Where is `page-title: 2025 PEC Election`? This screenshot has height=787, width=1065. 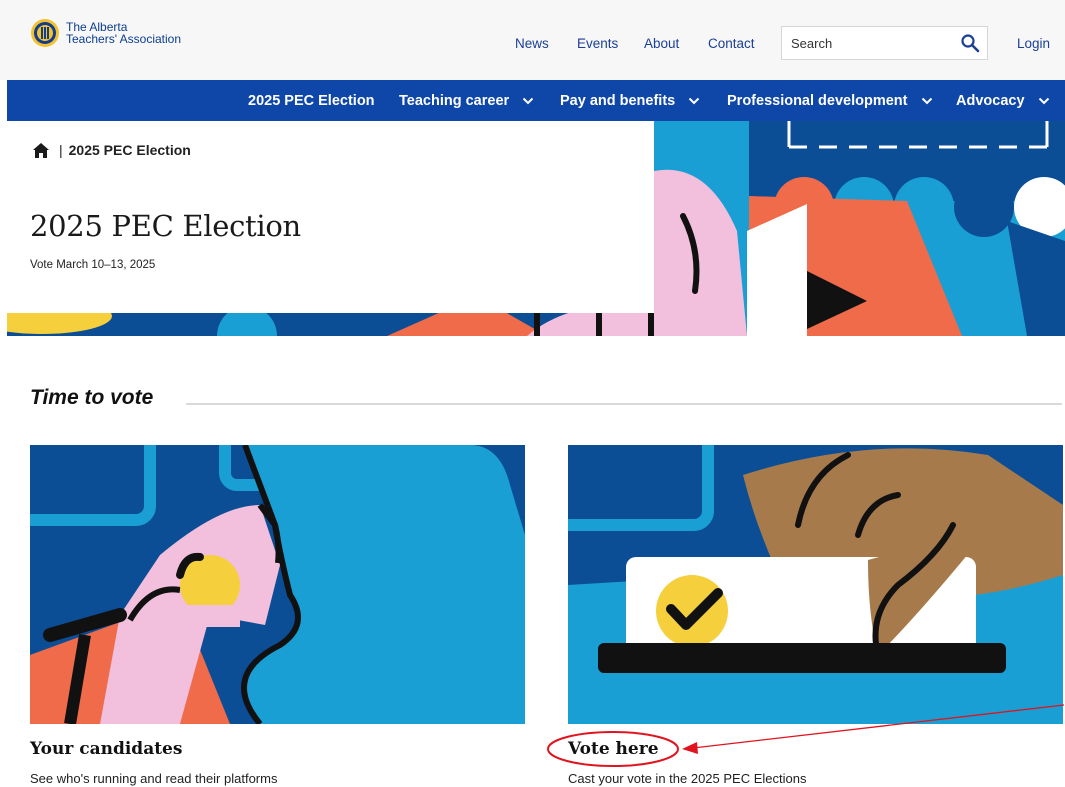 page-title: 2025 PEC Election is located at coordinates (165, 226).